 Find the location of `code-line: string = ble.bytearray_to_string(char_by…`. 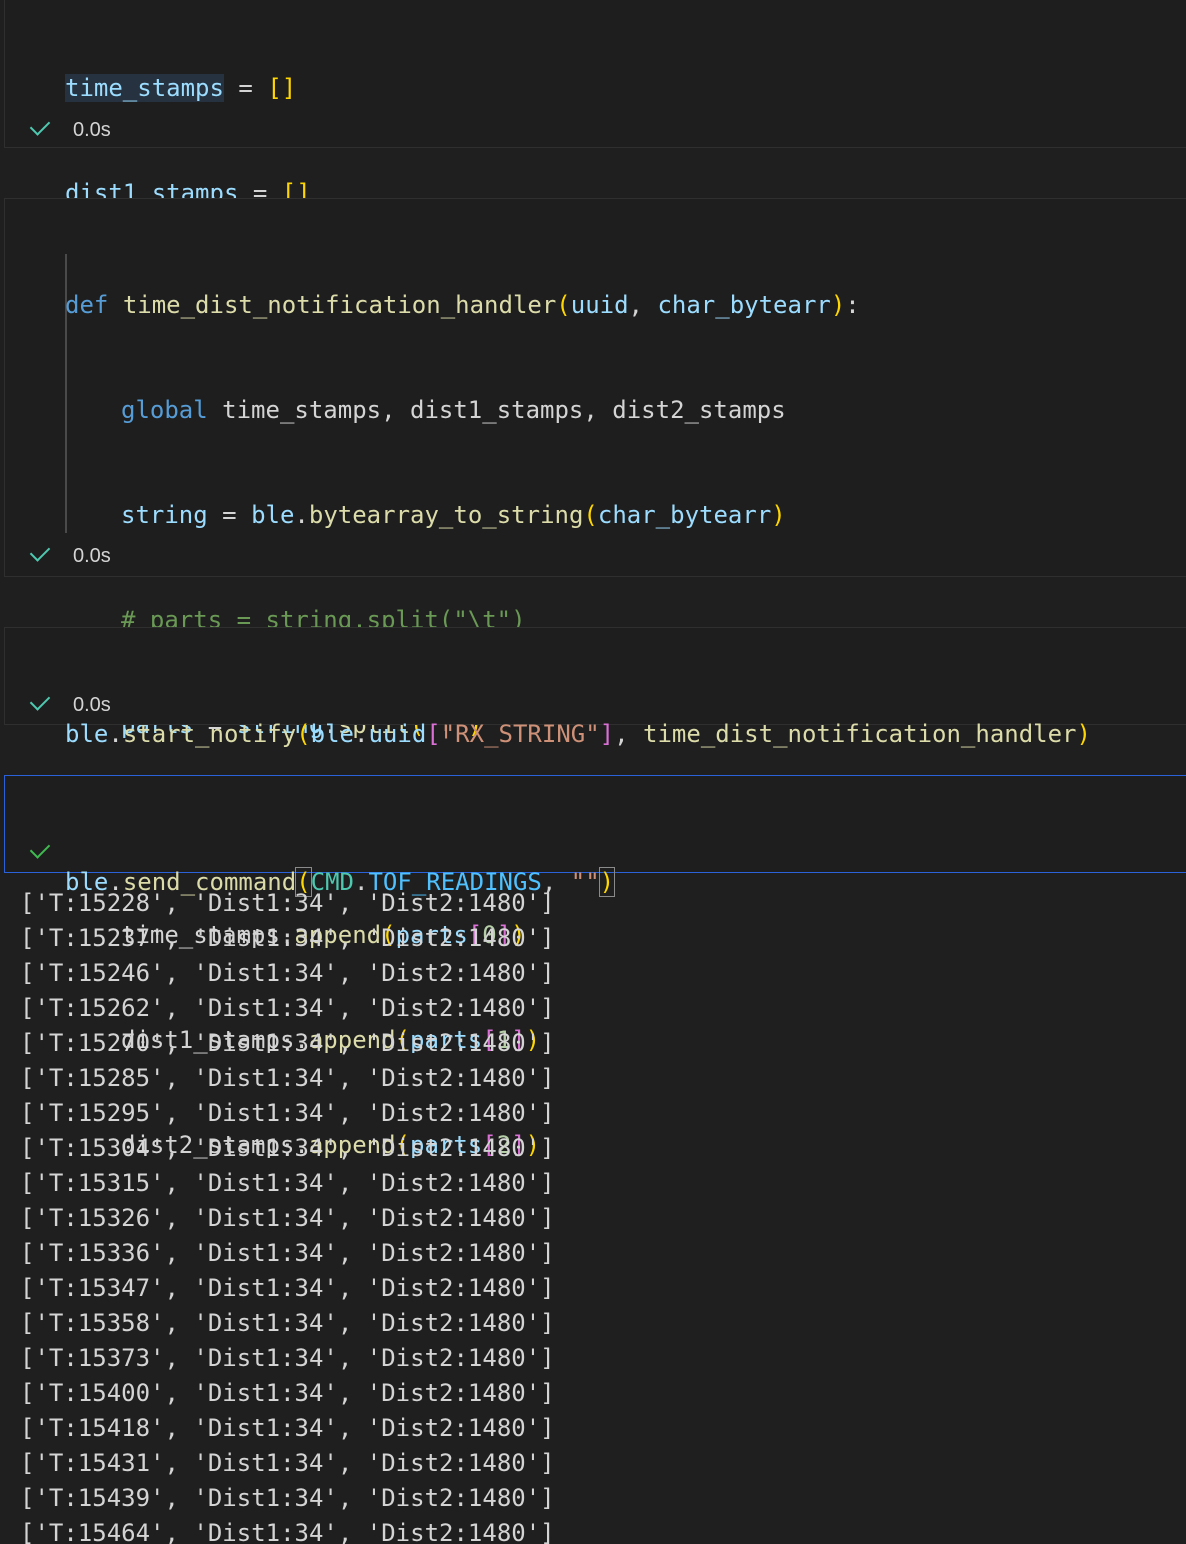

code-line: string = ble.bytearray_to_string(char_by… is located at coordinates (453, 515).